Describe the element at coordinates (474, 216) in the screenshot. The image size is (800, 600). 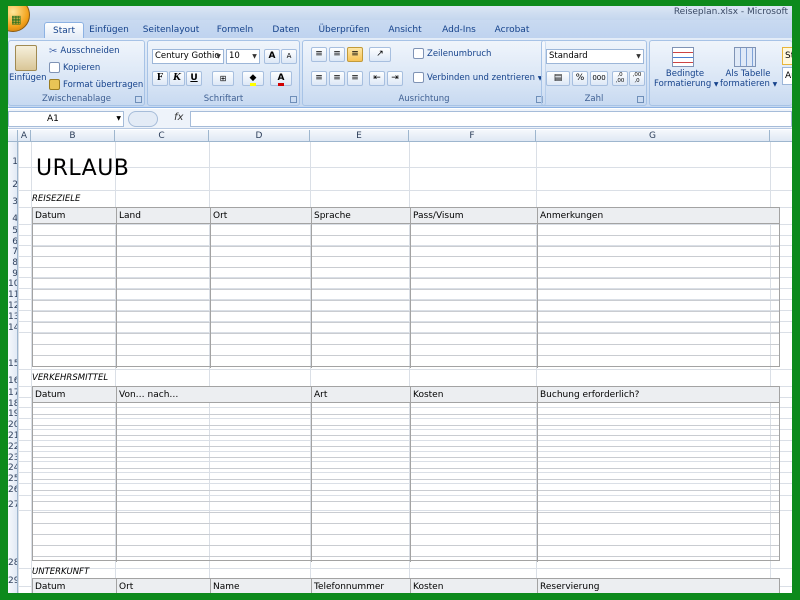
I see `table-header-cell: Pass/Visum` at that location.